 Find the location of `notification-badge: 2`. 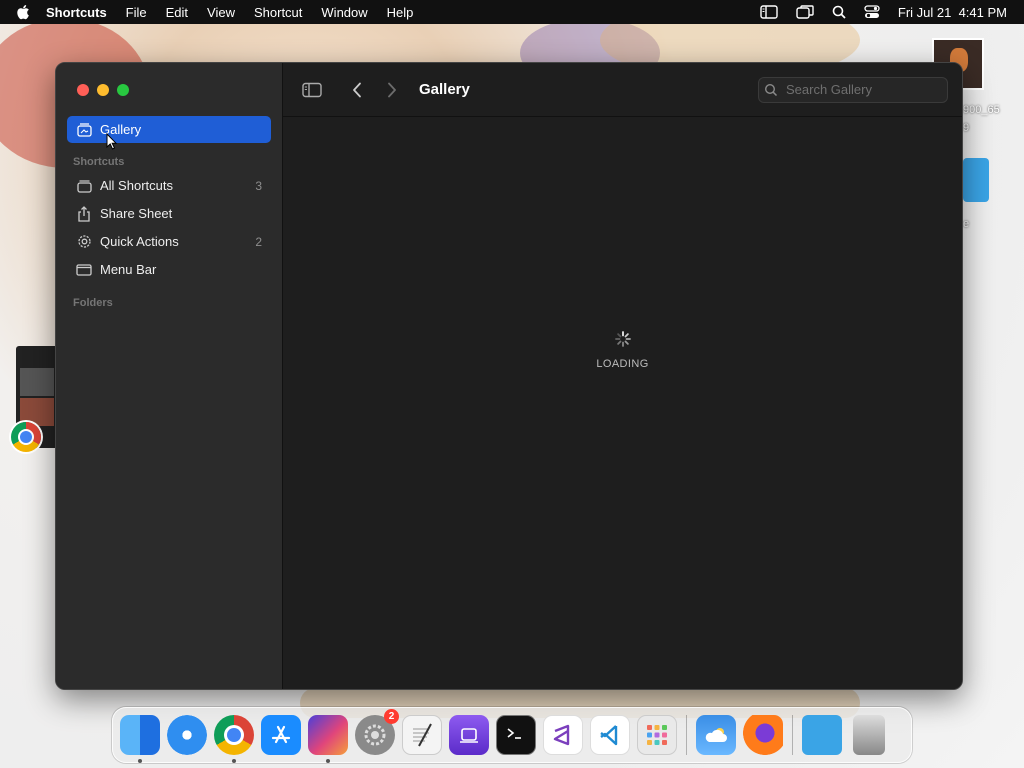

notification-badge: 2 is located at coordinates (391, 716).